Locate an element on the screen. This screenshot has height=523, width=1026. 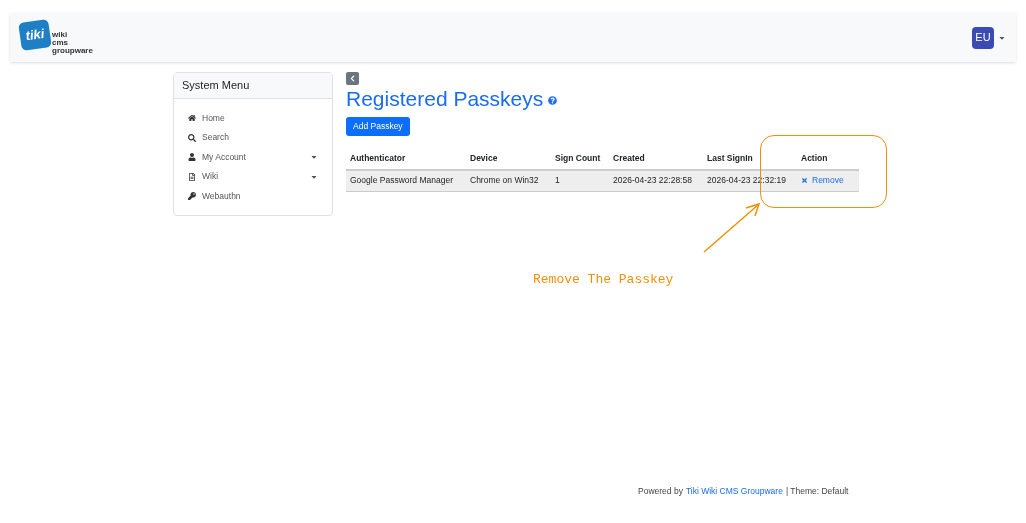
menu-item: Search is located at coordinates (253, 138).